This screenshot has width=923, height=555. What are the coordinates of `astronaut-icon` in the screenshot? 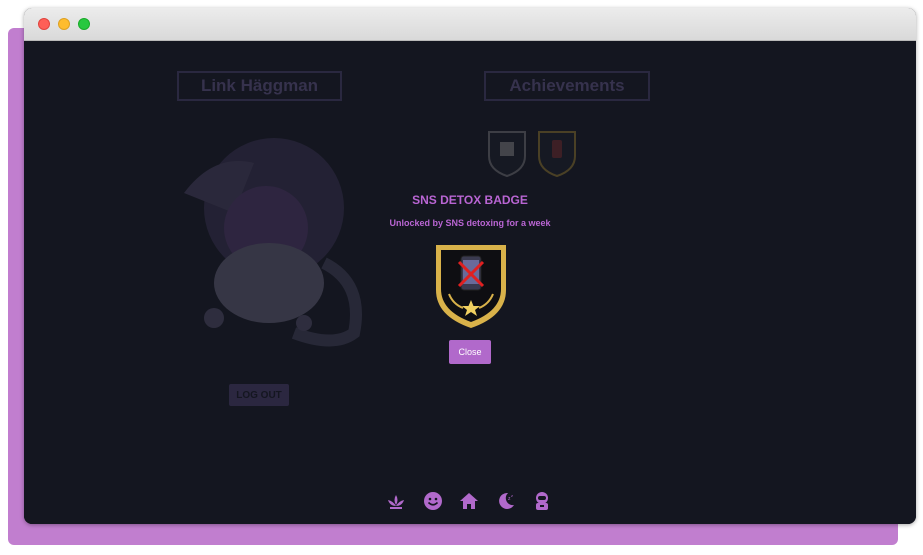 It's located at (542, 501).